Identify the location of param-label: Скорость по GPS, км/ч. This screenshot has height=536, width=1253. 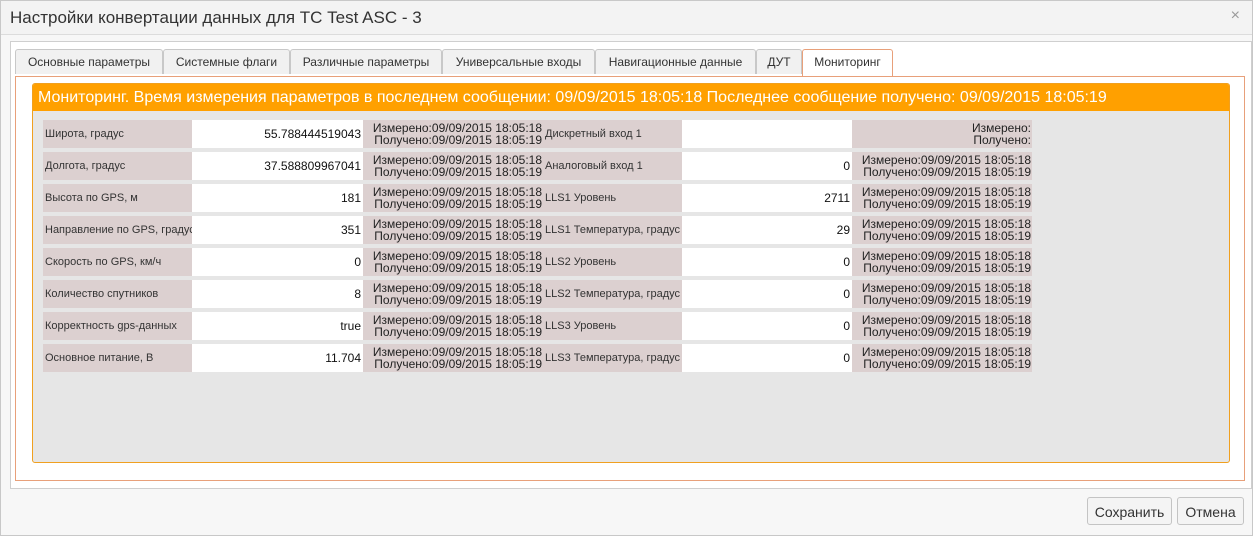
(117, 262).